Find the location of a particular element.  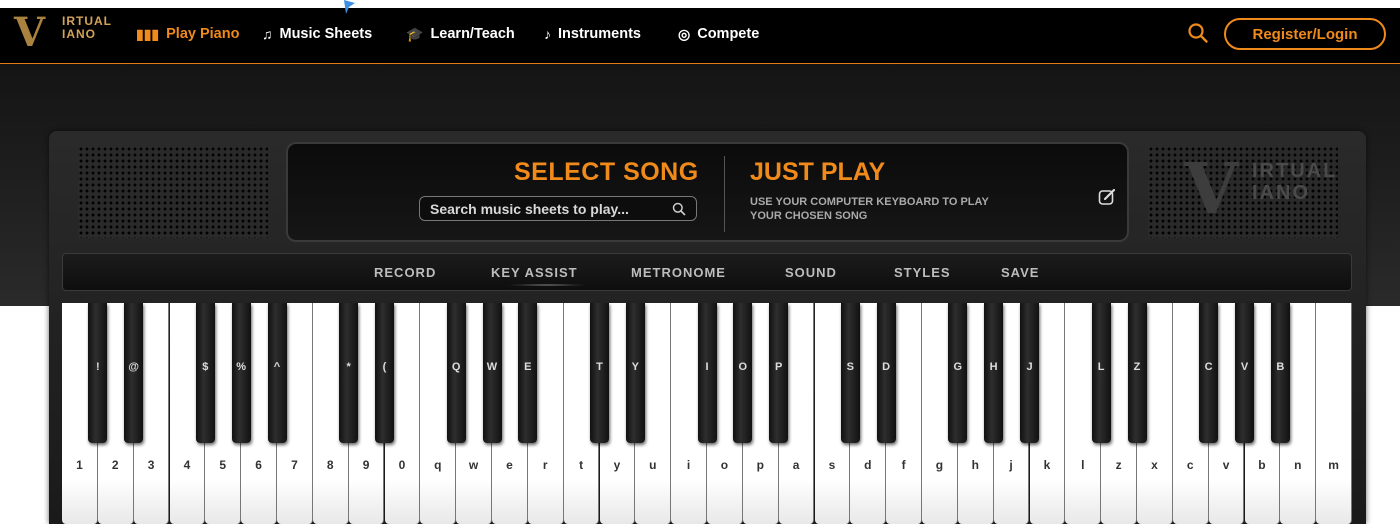

mouse-pointer-icon is located at coordinates (349, 7).